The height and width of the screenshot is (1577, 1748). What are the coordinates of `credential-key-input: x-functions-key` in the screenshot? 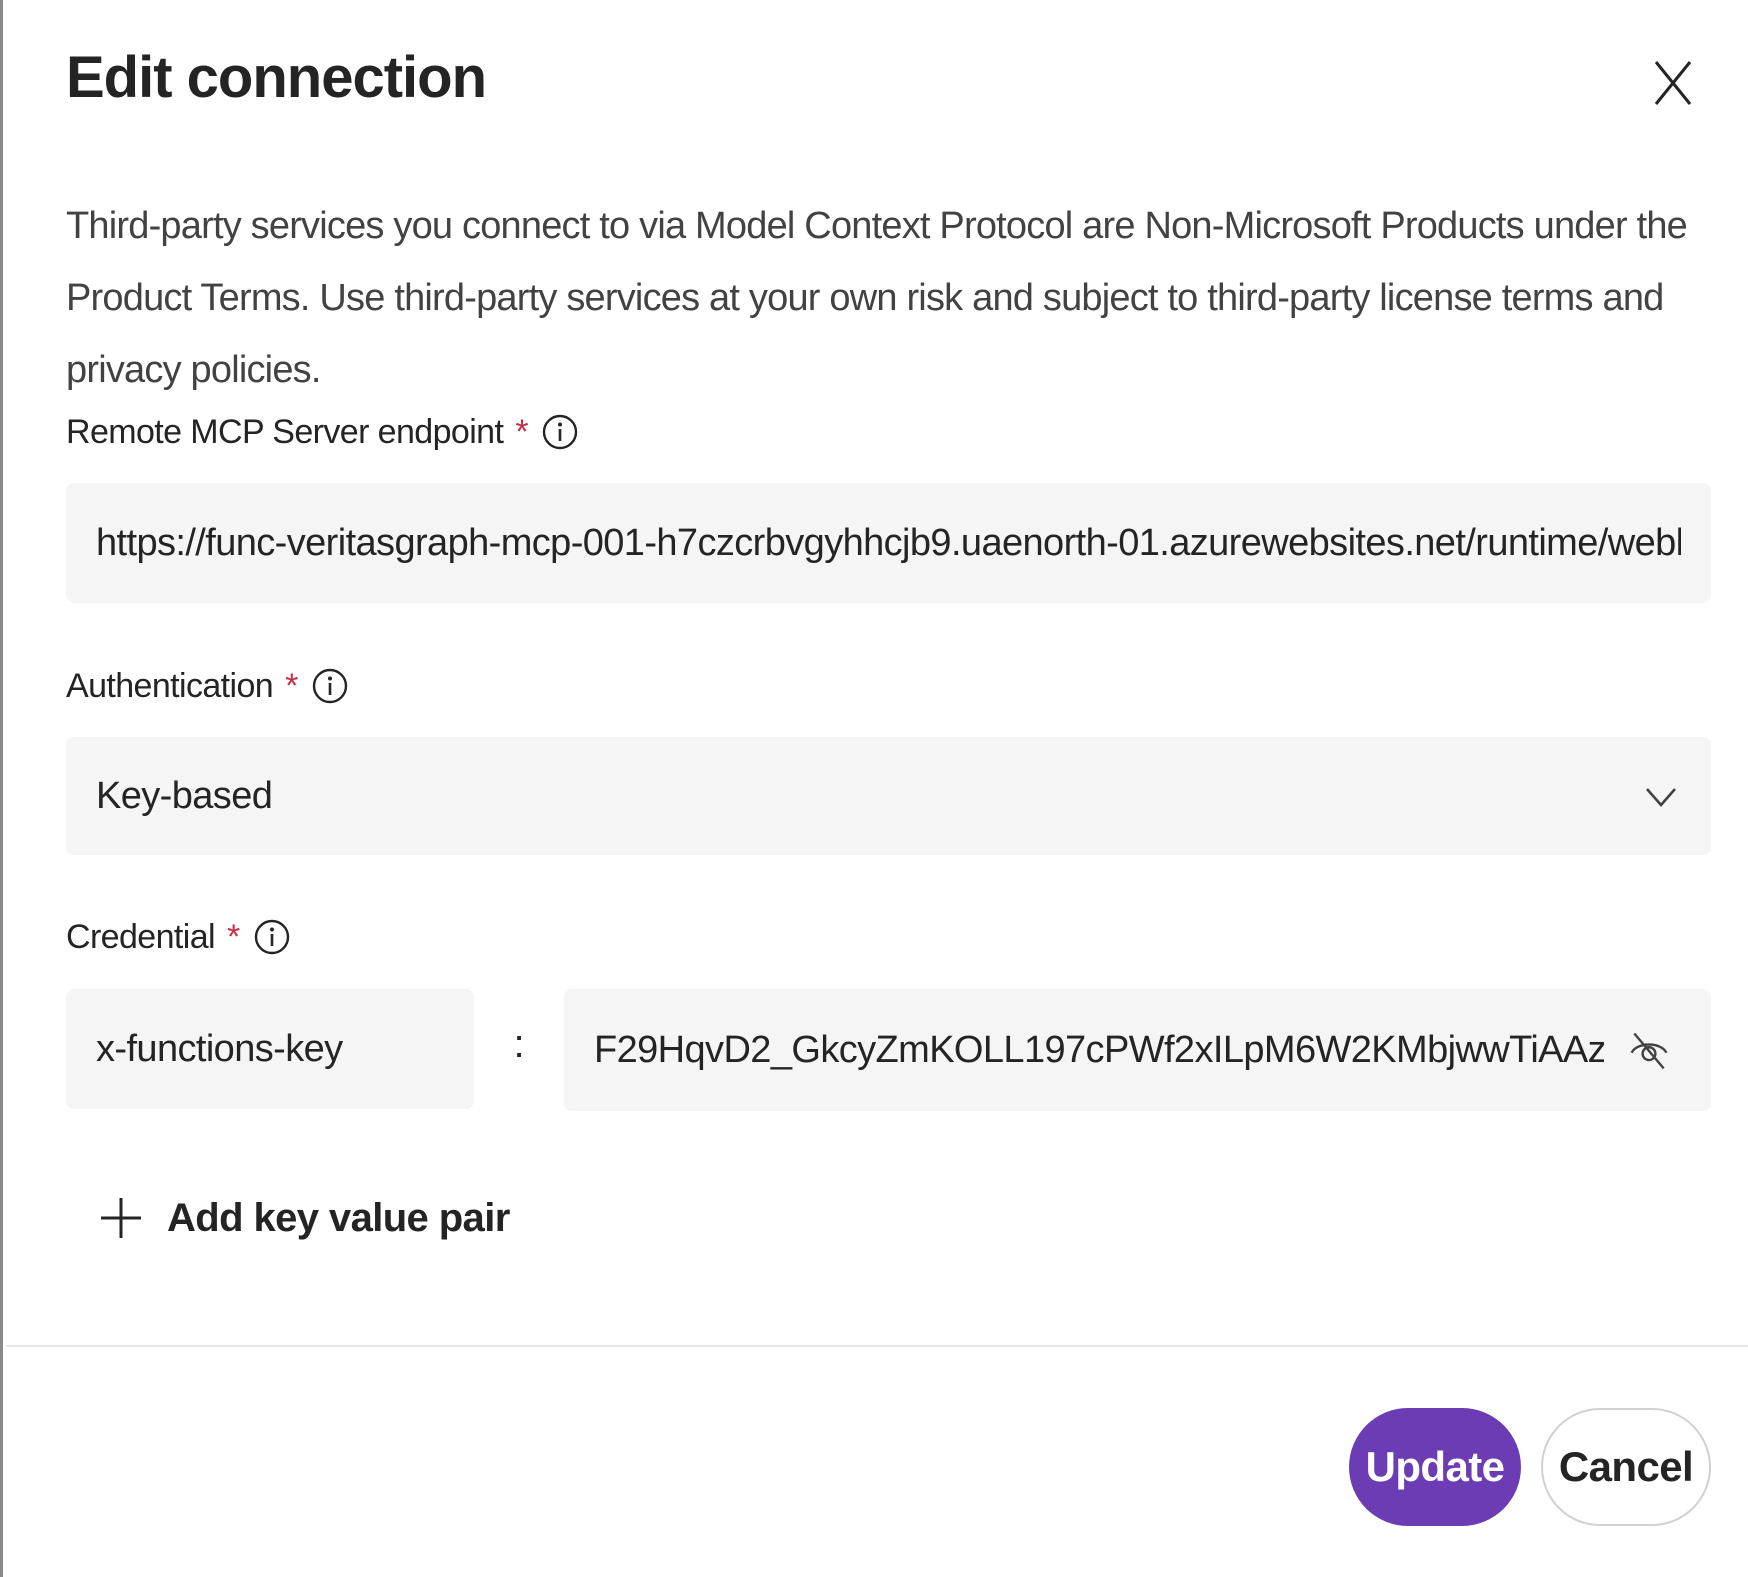 It's located at (270, 1049).